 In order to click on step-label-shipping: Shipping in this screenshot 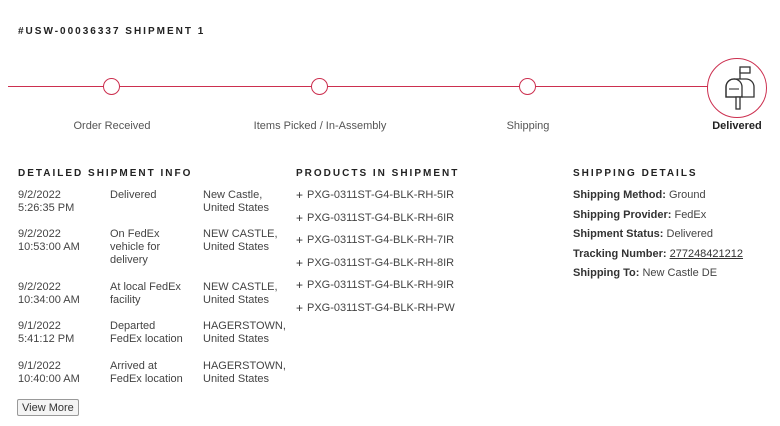, I will do `click(528, 126)`.